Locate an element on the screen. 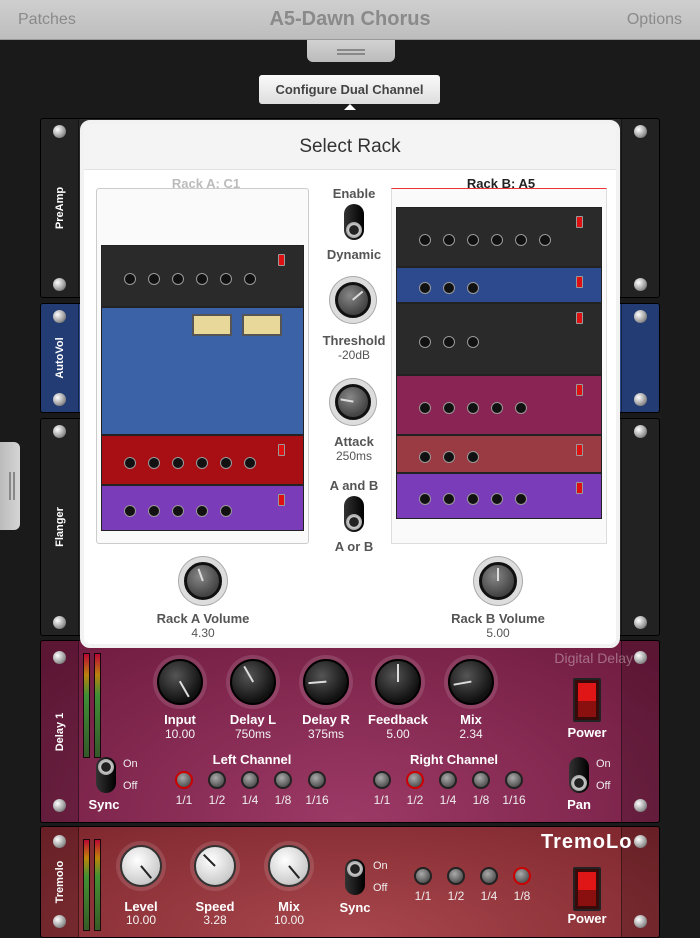 This screenshot has width=700, height=938. rack-b-preview is located at coordinates (499, 366).